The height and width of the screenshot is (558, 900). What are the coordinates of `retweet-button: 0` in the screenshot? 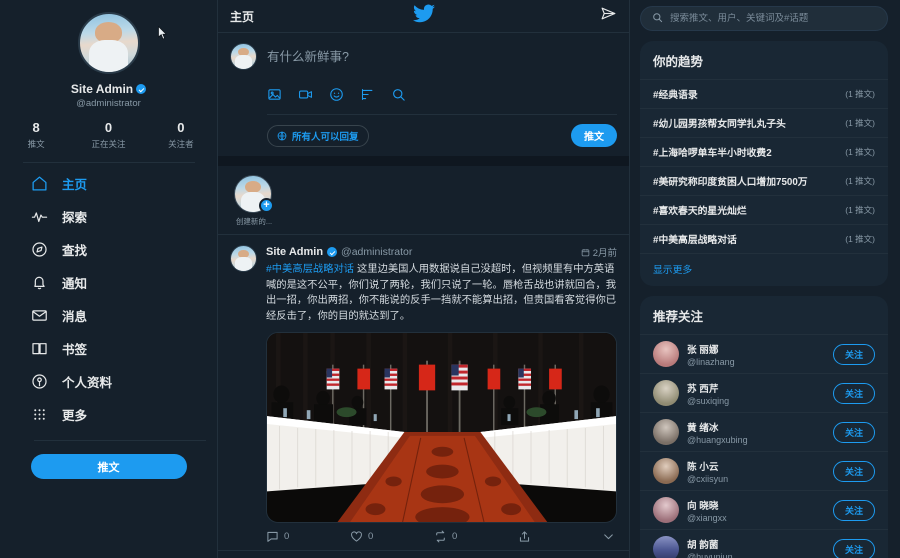 It's located at (476, 536).